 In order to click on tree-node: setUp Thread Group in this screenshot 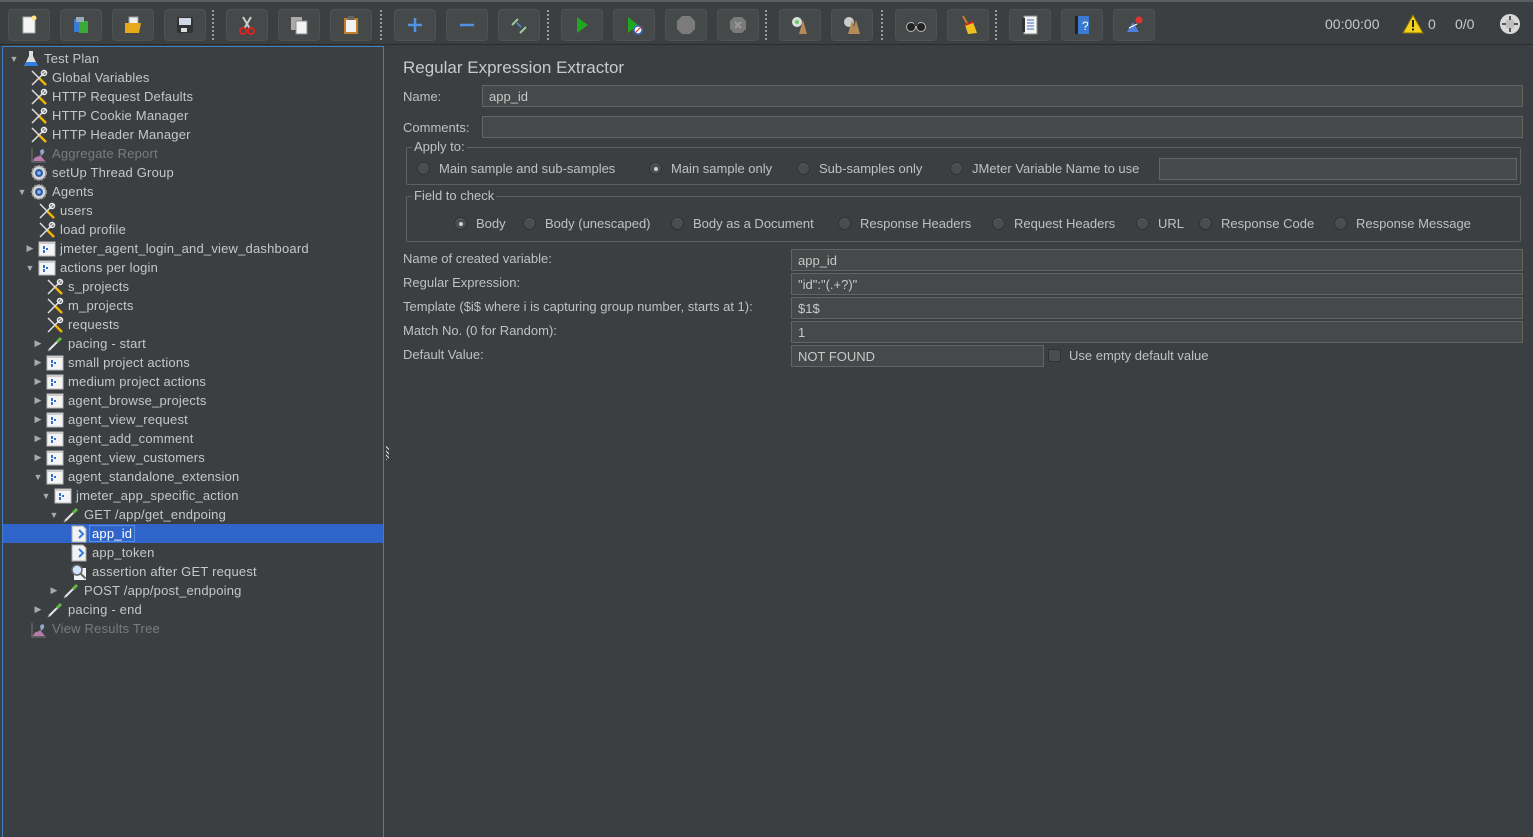, I will do `click(193, 172)`.